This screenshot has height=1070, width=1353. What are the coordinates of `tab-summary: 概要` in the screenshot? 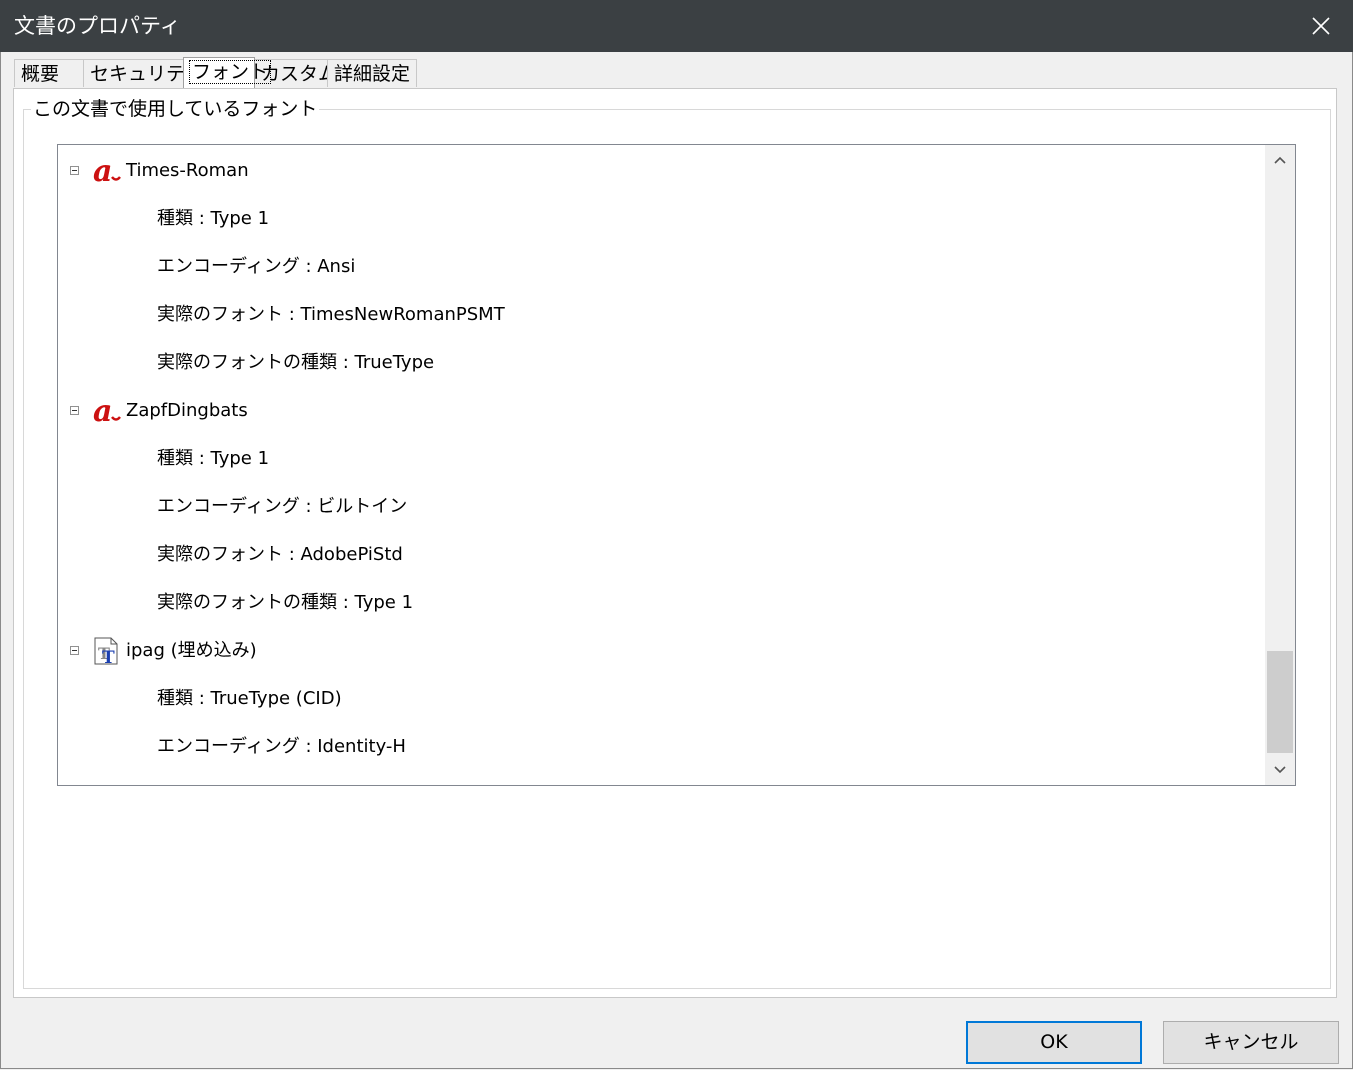 It's located at (49, 73).